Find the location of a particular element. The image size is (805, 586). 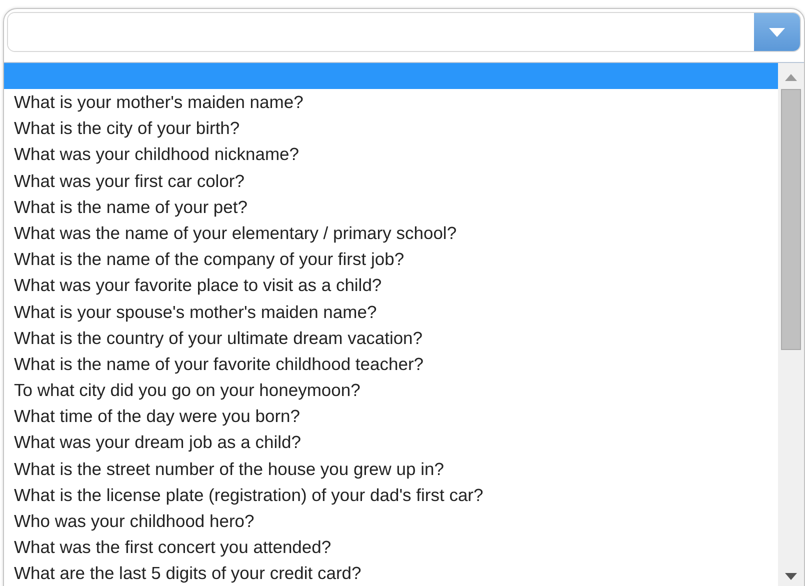

option-item: What are the last 5 digits of your credit card? is located at coordinates (391, 573).